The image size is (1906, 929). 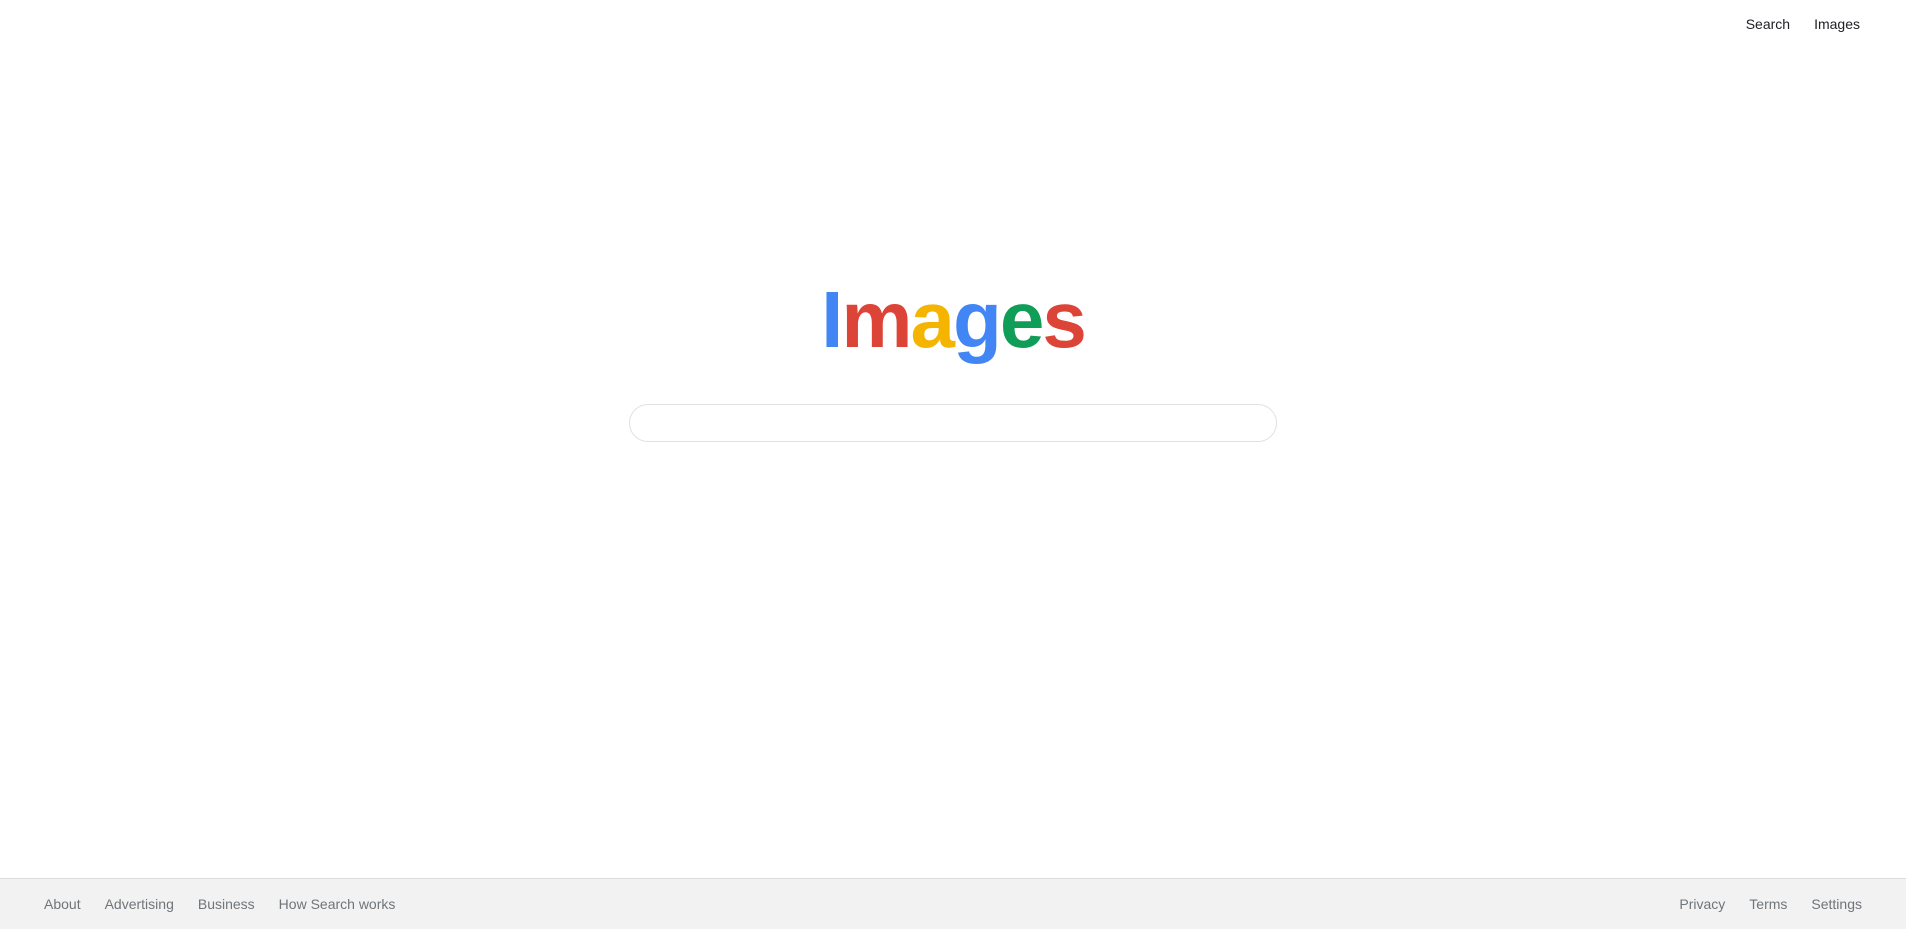 I want to click on nav-link-search: Search, so click(x=1768, y=24).